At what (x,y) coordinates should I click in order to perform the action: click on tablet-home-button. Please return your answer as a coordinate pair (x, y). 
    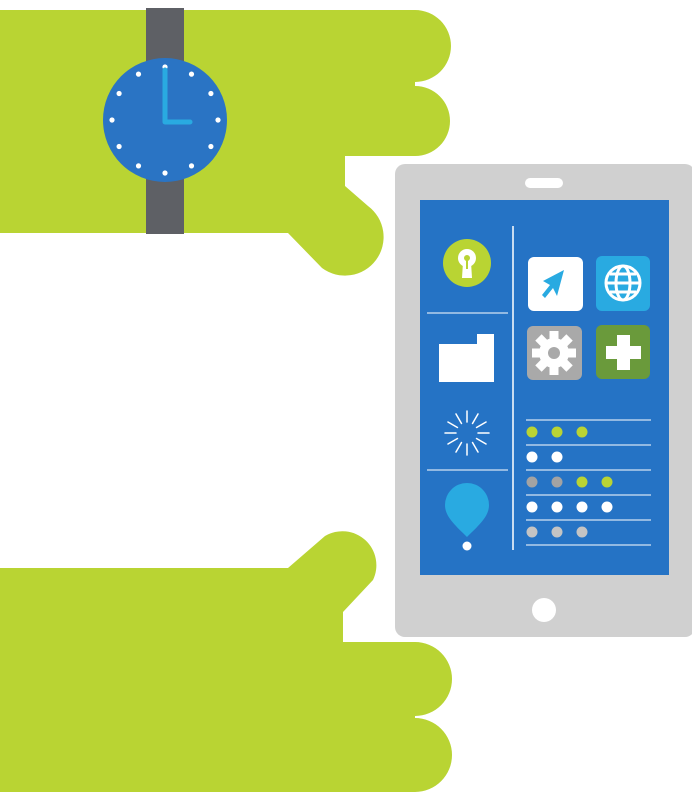
    Looking at the image, I should click on (544, 610).